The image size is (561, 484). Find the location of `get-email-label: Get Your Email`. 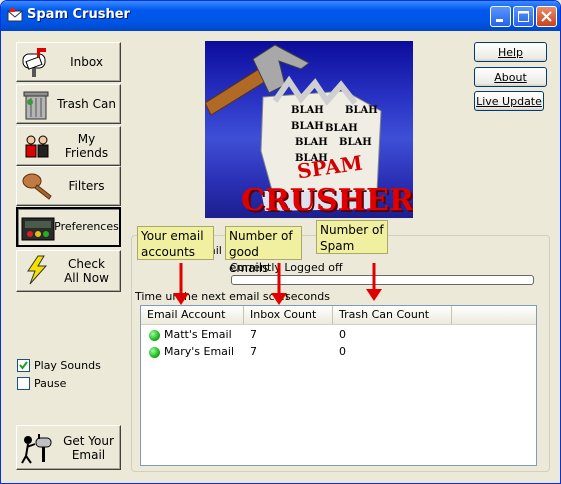

get-email-label: Get Your Email is located at coordinates (88, 447).